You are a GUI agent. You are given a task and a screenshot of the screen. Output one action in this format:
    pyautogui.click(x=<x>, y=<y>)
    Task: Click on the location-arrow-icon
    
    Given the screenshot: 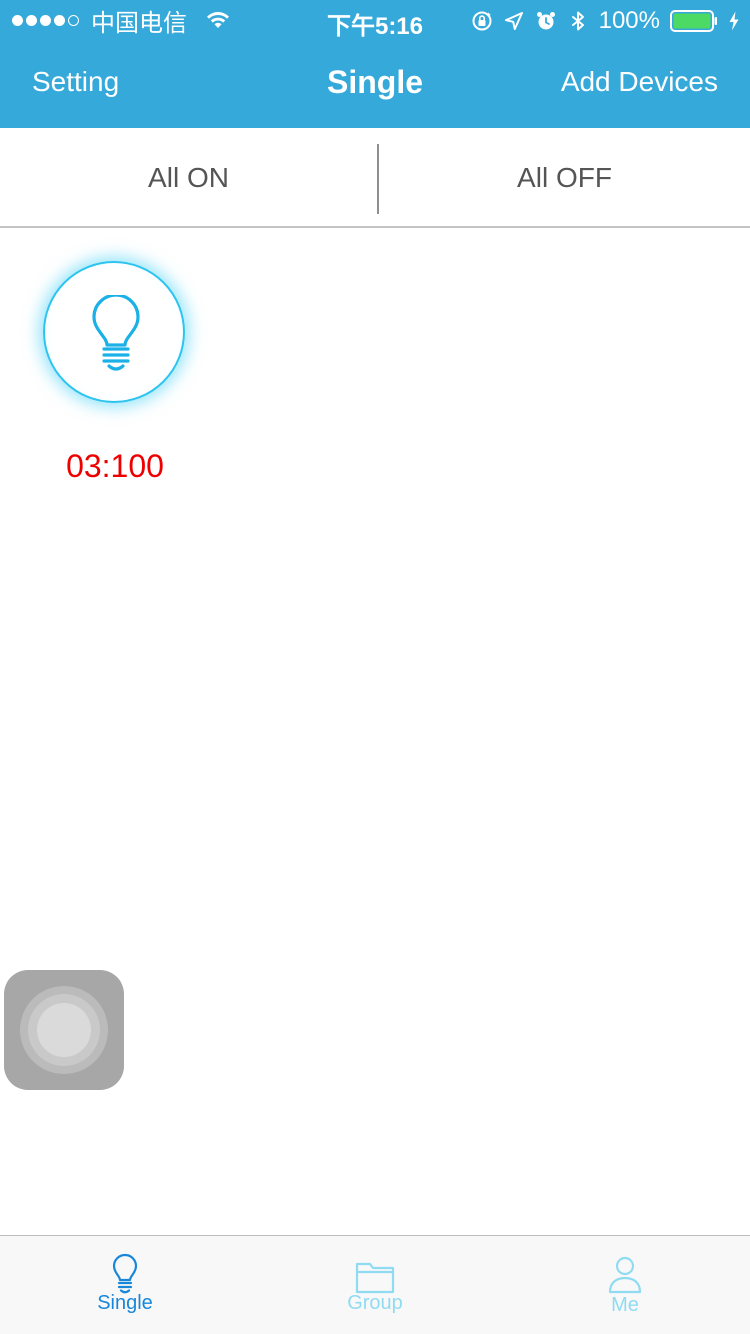 What is the action you would take?
    pyautogui.click(x=513, y=21)
    